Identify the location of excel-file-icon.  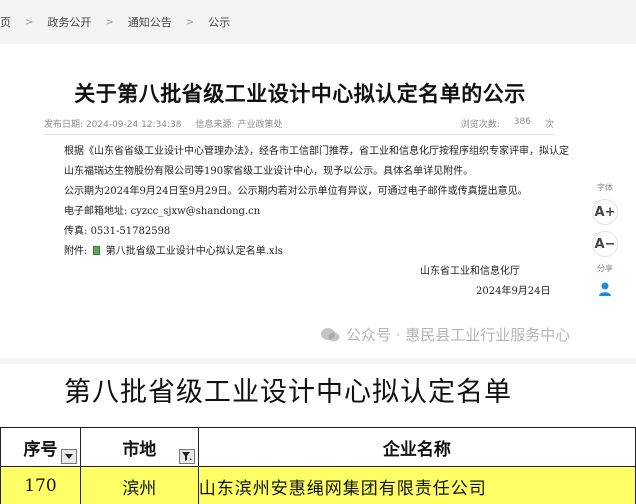
(96, 250).